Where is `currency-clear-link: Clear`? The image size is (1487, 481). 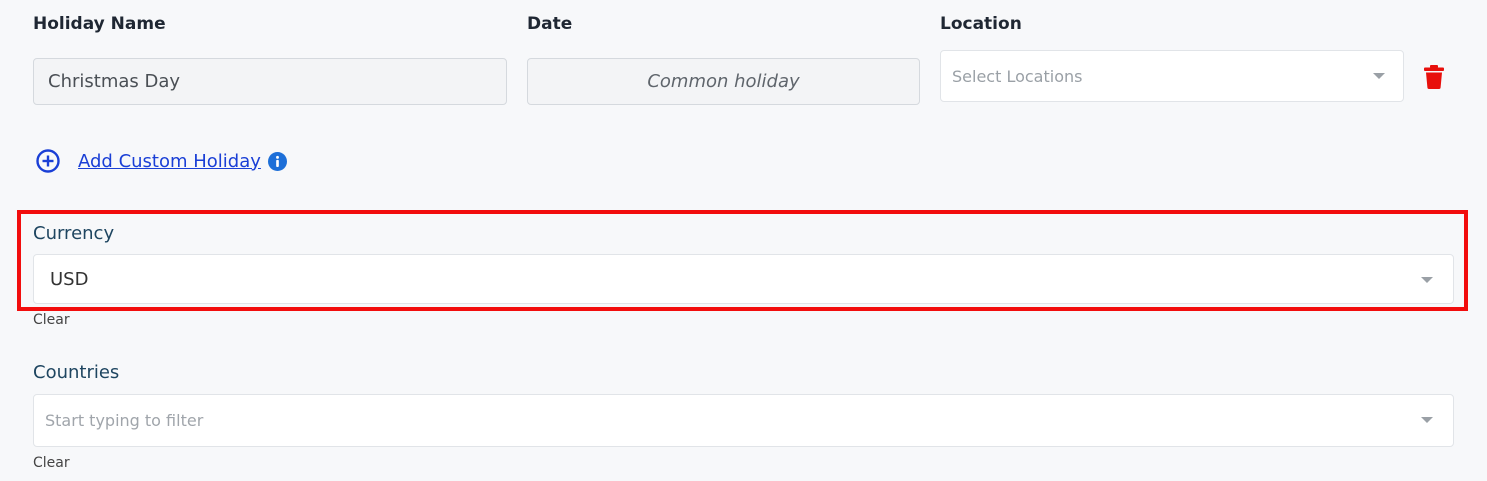 currency-clear-link: Clear is located at coordinates (51, 320).